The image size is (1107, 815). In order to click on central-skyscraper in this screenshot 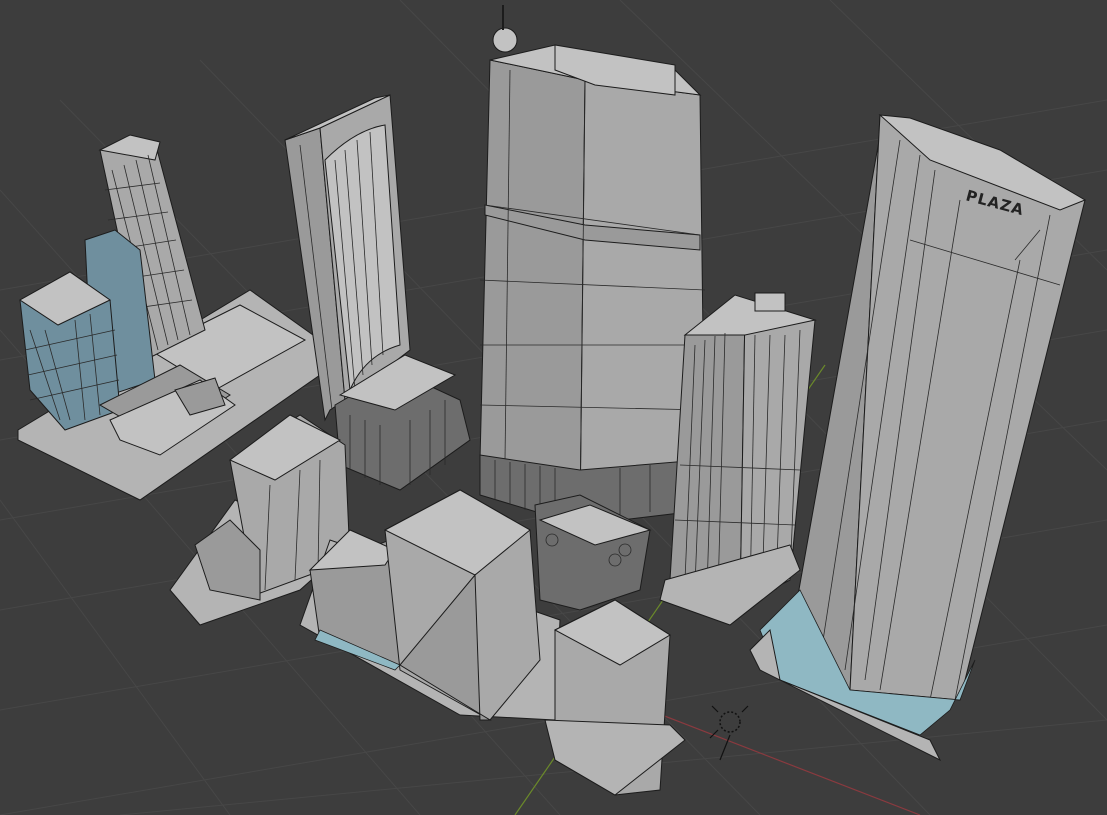, I will do `click(592, 265)`.